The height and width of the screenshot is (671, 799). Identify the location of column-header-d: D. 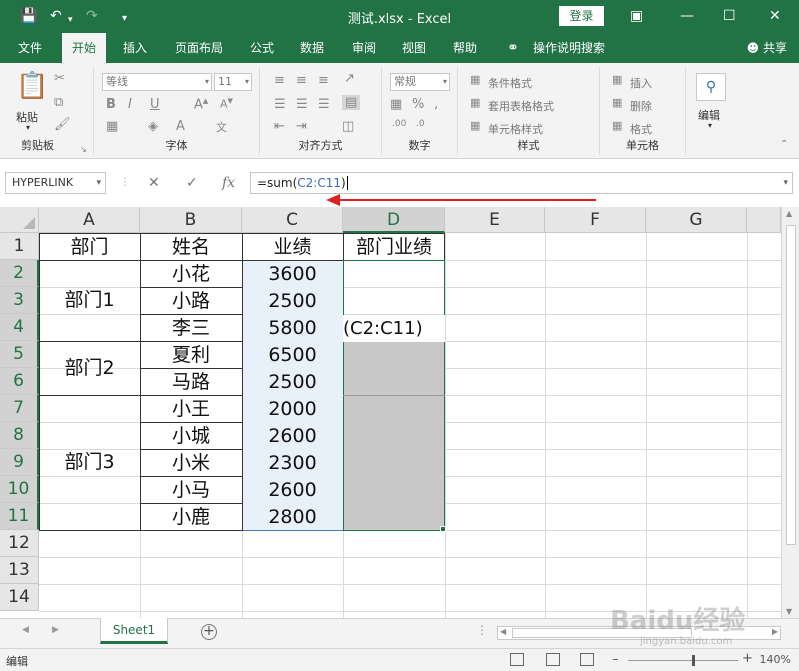
(394, 220).